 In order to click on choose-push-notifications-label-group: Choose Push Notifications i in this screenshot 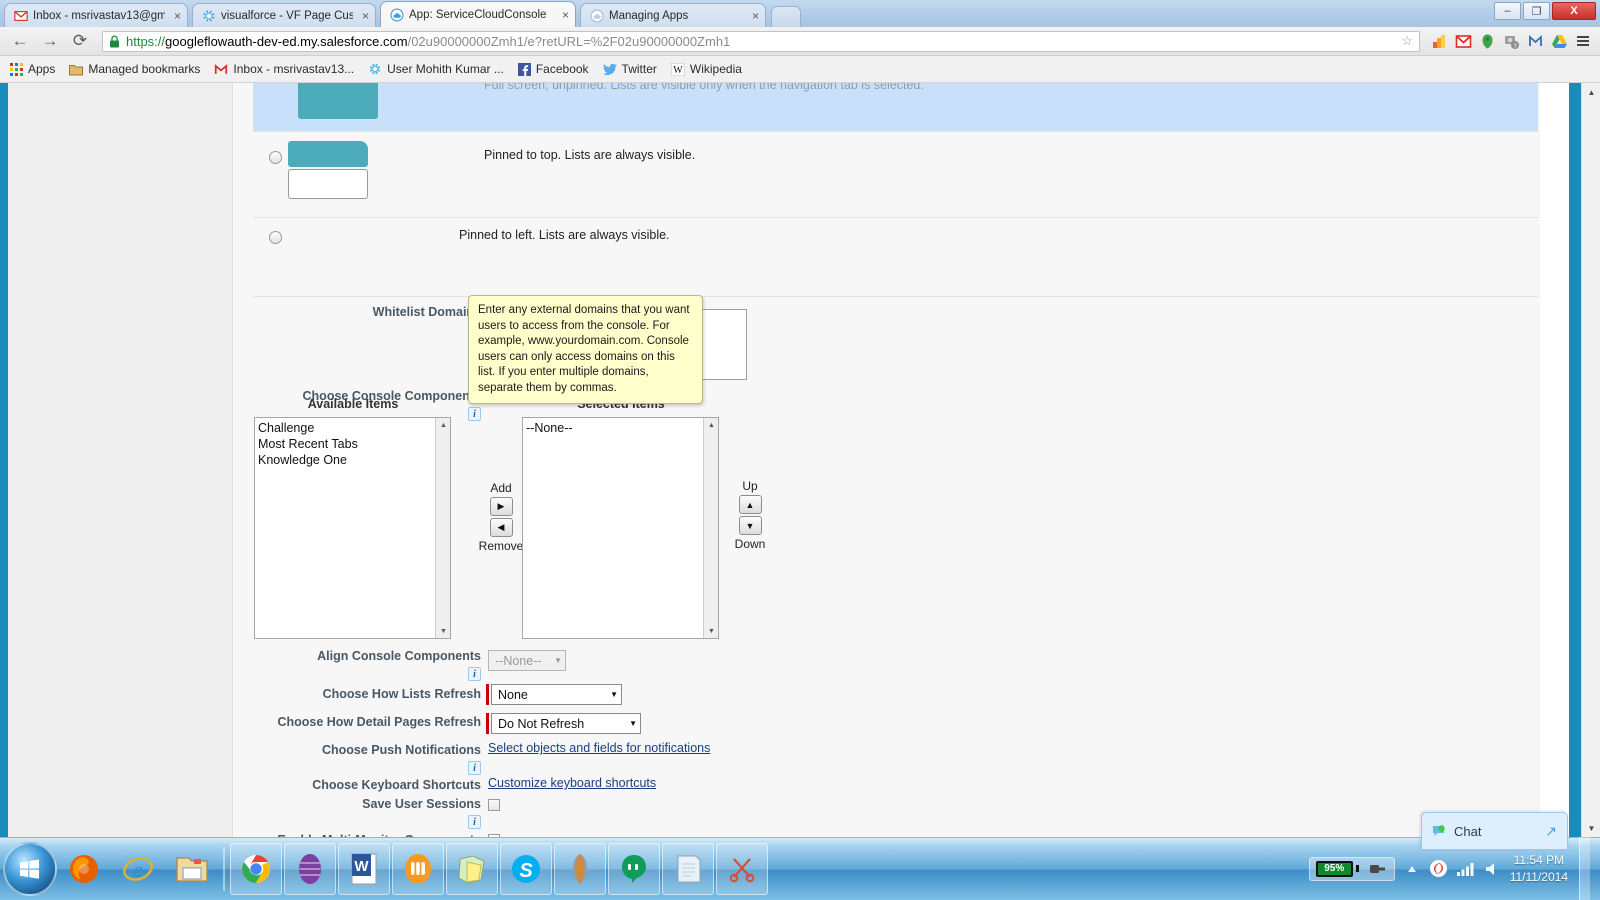, I will do `click(367, 759)`.